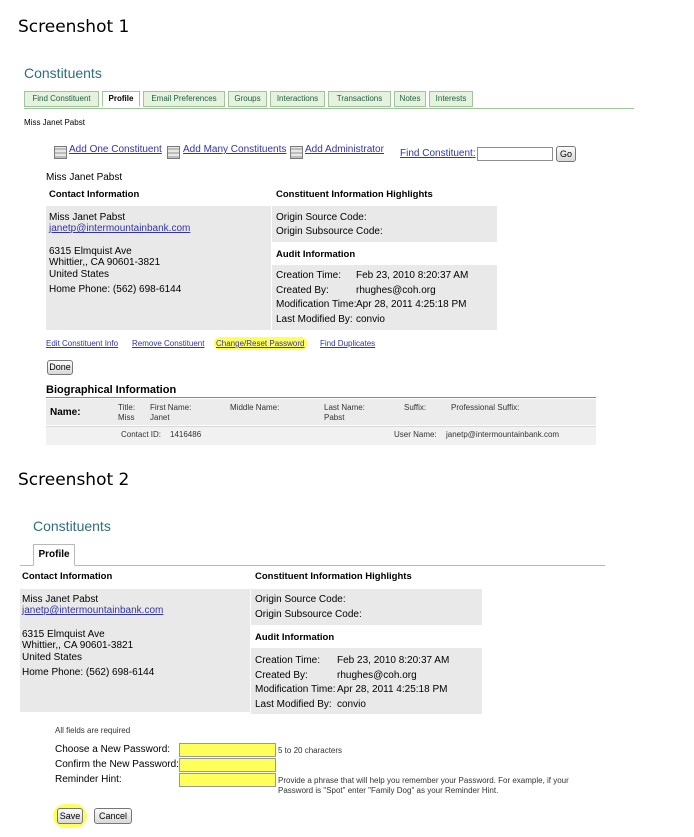 The width and height of the screenshot is (694, 837). What do you see at coordinates (300, 599) in the screenshot?
I see `origin-source-code-2: Origin Source Code:` at bounding box center [300, 599].